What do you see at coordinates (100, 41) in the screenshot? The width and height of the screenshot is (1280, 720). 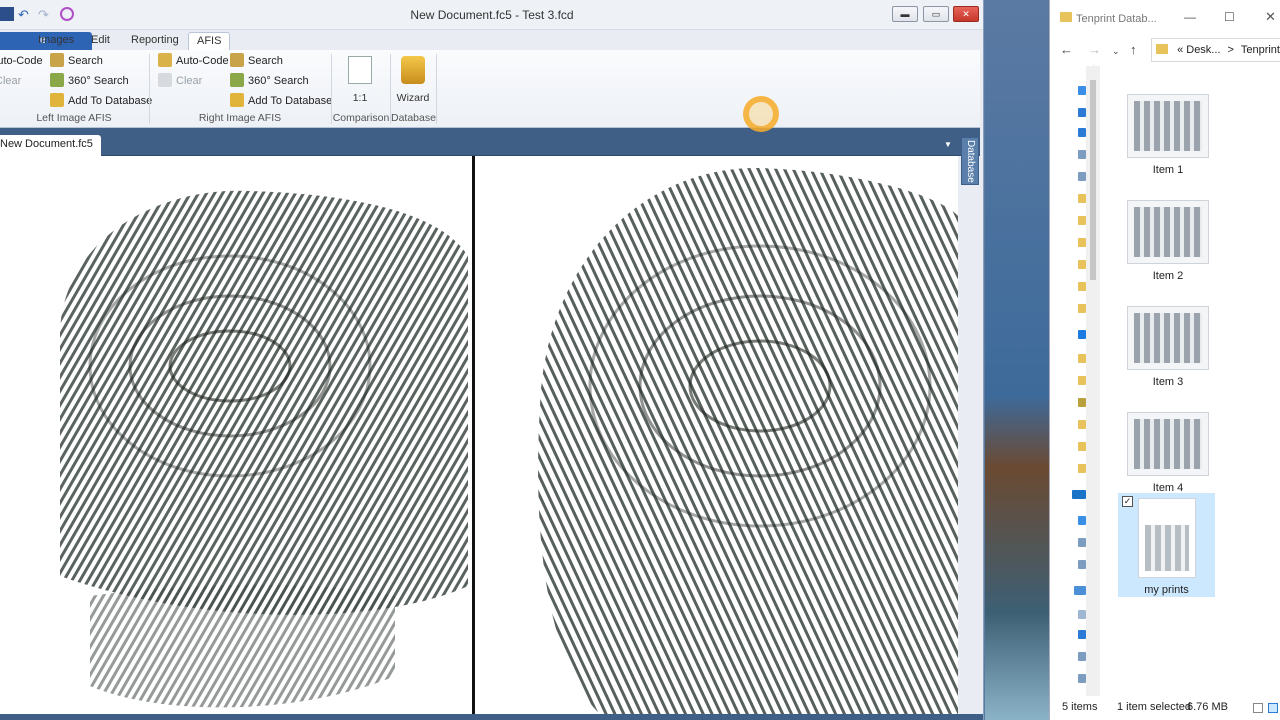 I see `tab-edit: Edit` at bounding box center [100, 41].